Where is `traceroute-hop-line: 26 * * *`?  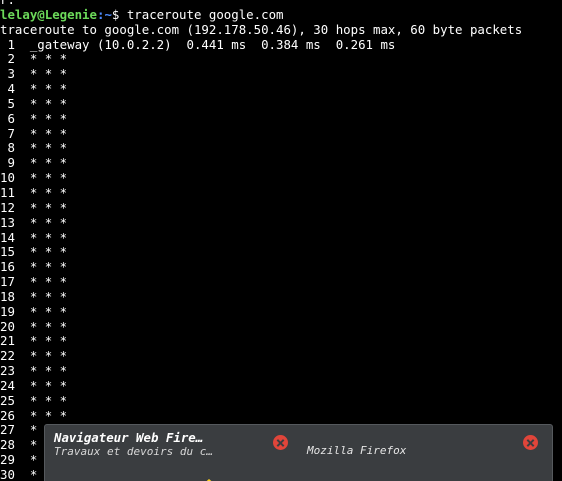 traceroute-hop-line: 26 * * * is located at coordinates (34, 415).